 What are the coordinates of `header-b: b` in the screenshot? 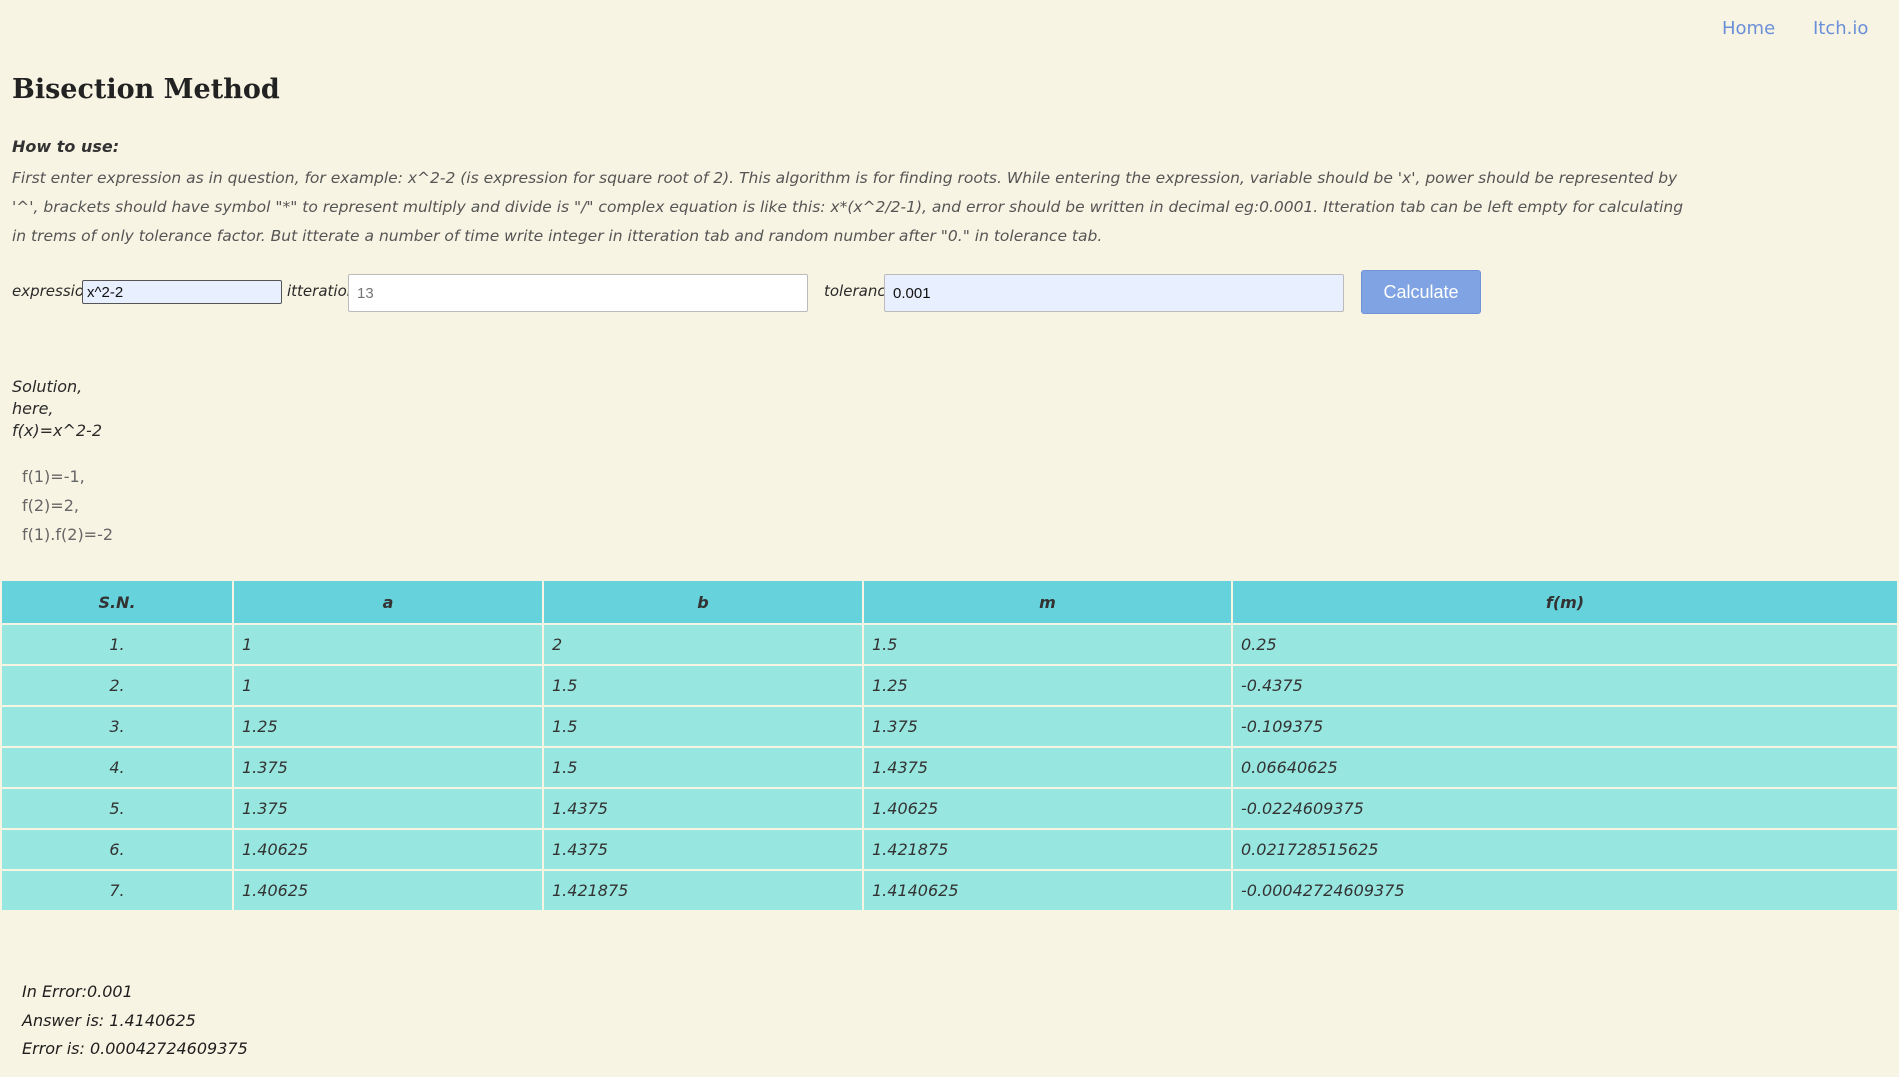 It's located at (703, 602).